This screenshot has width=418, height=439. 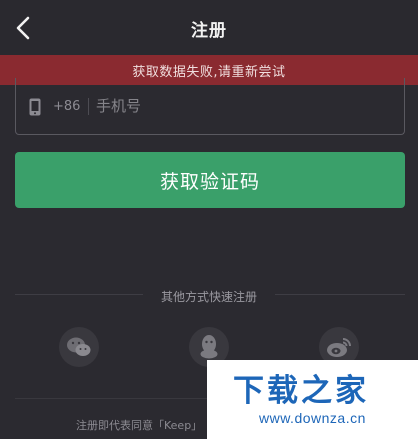 What do you see at coordinates (312, 418) in the screenshot?
I see `watermark-url: www.downza.cn` at bounding box center [312, 418].